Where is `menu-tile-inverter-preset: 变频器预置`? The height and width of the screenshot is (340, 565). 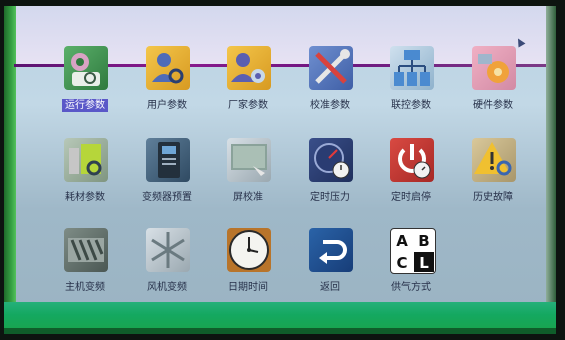 menu-tile-inverter-preset: 变频器预置 is located at coordinates (167, 177).